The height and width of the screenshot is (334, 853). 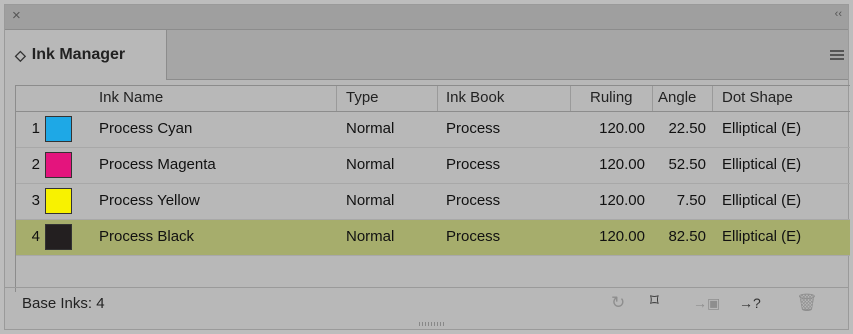 I want to click on ink-angle: 82.50, so click(x=687, y=236).